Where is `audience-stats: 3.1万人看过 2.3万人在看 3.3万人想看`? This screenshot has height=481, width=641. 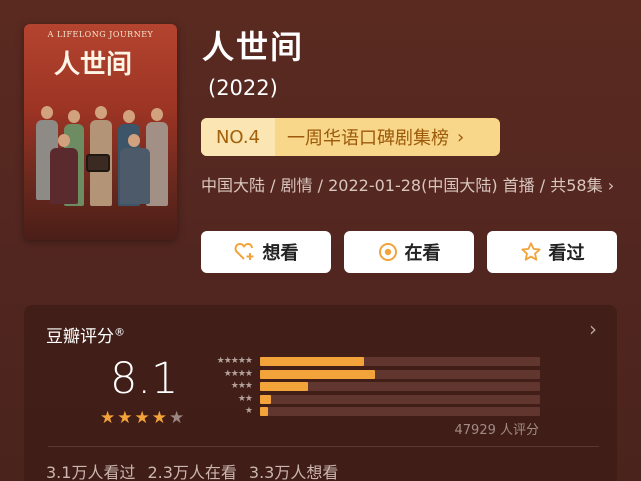 audience-stats: 3.1万人看过 2.3万人在看 3.3万人想看 is located at coordinates (192, 470).